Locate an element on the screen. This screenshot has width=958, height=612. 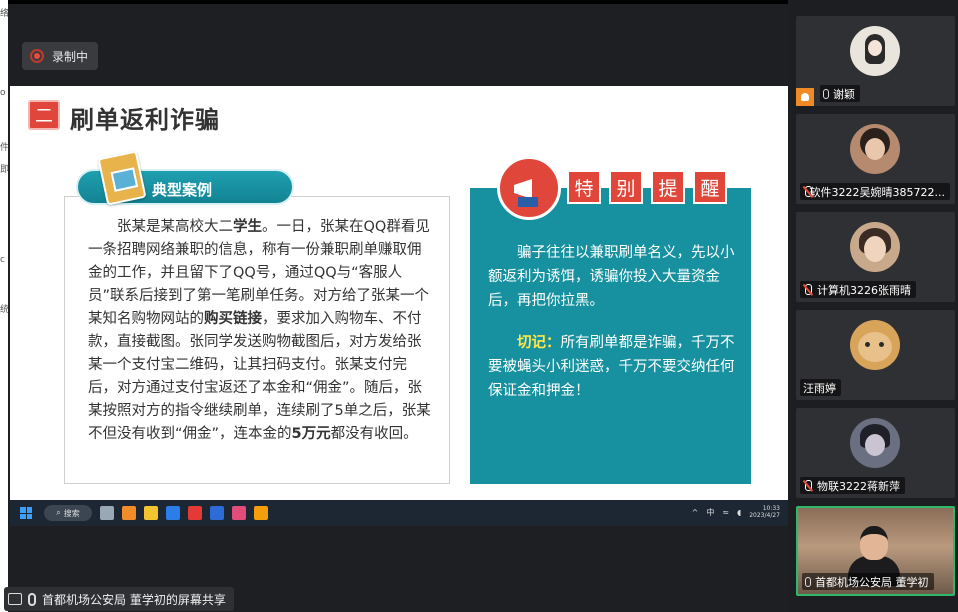
record-icon is located at coordinates (37, 56).